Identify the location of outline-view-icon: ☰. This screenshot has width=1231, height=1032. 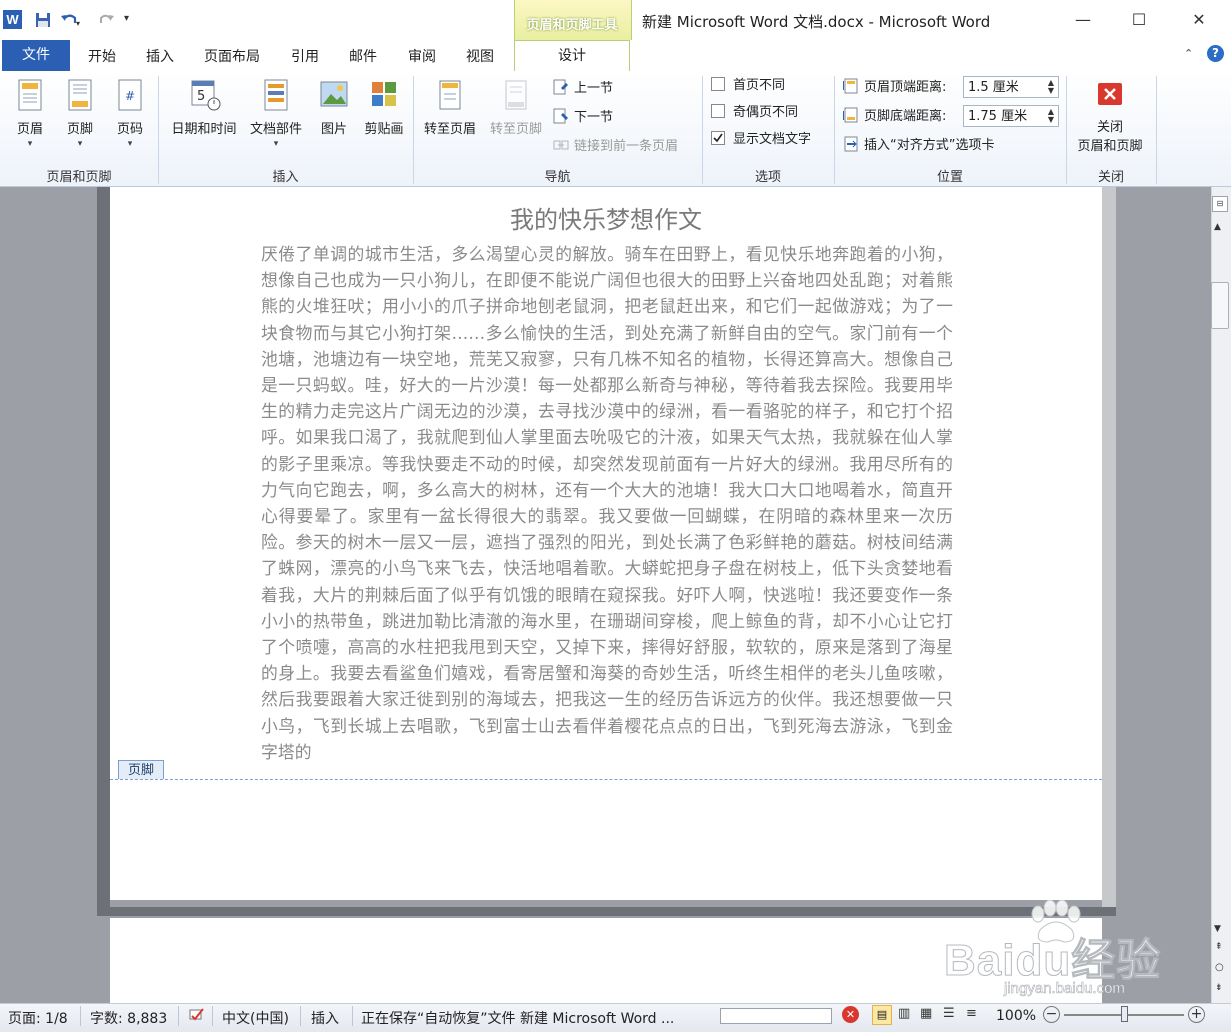
(949, 1013).